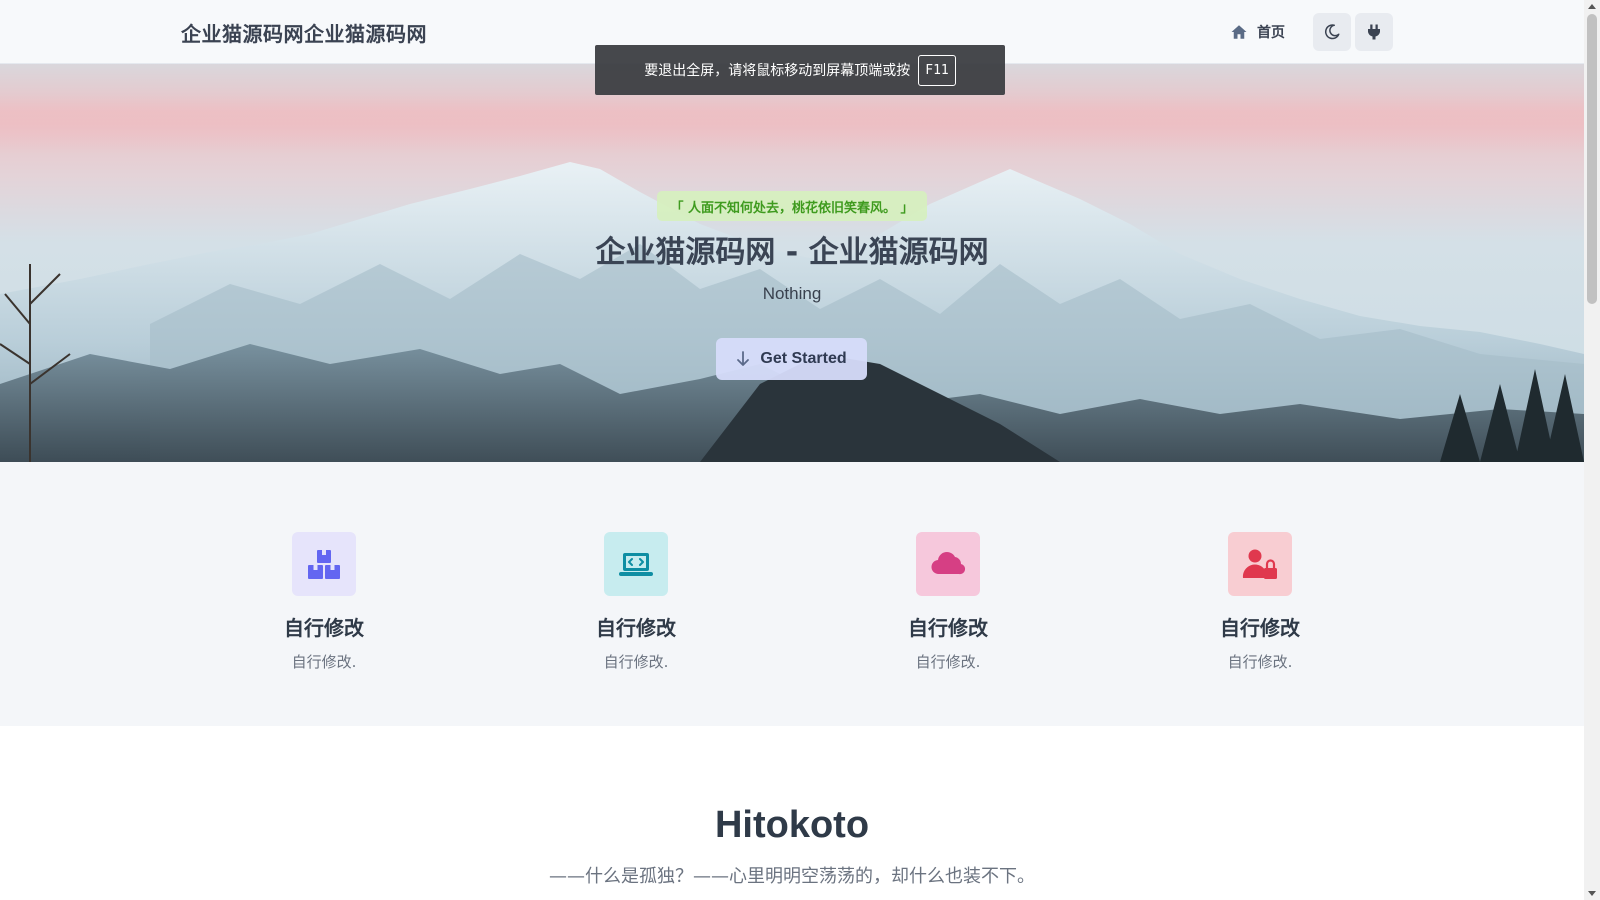  I want to click on cloud-icon, so click(948, 563).